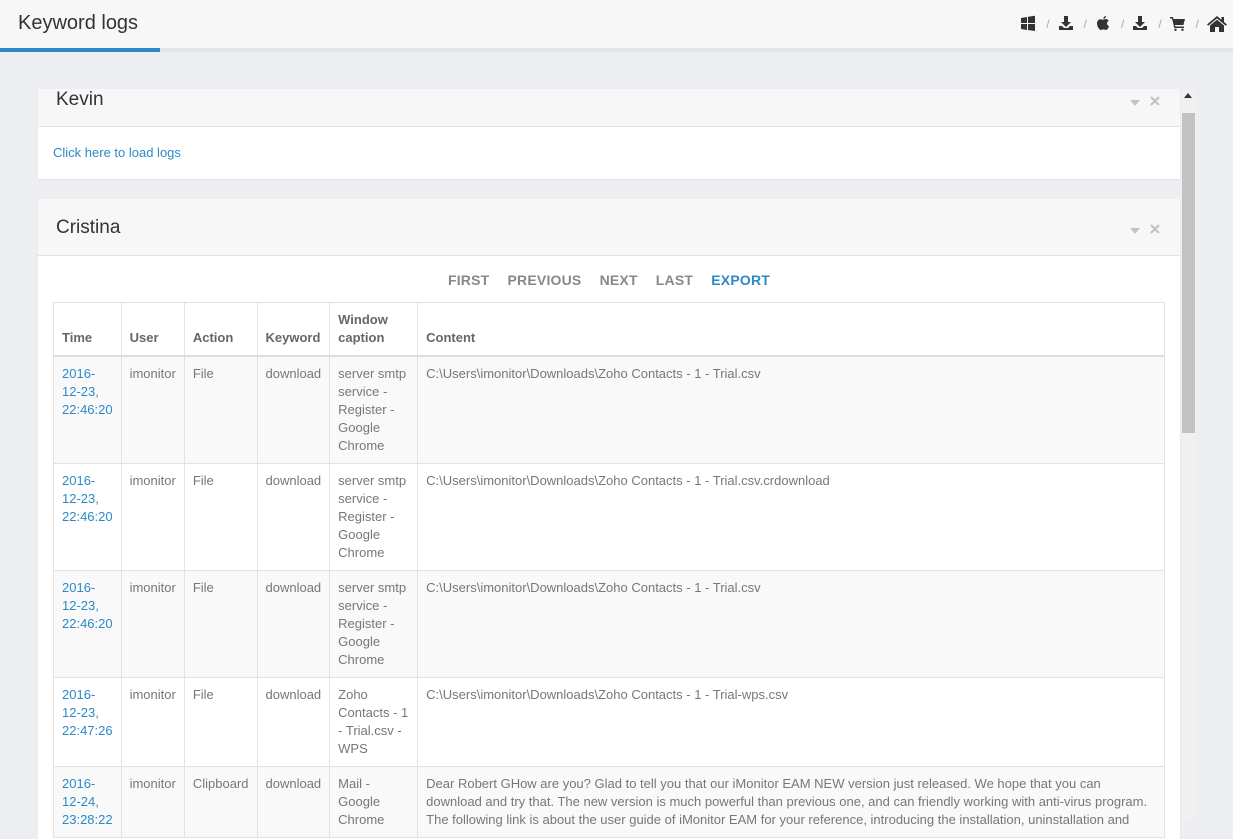  Describe the element at coordinates (293, 329) in the screenshot. I see `column-header-keyword: Keyword` at that location.